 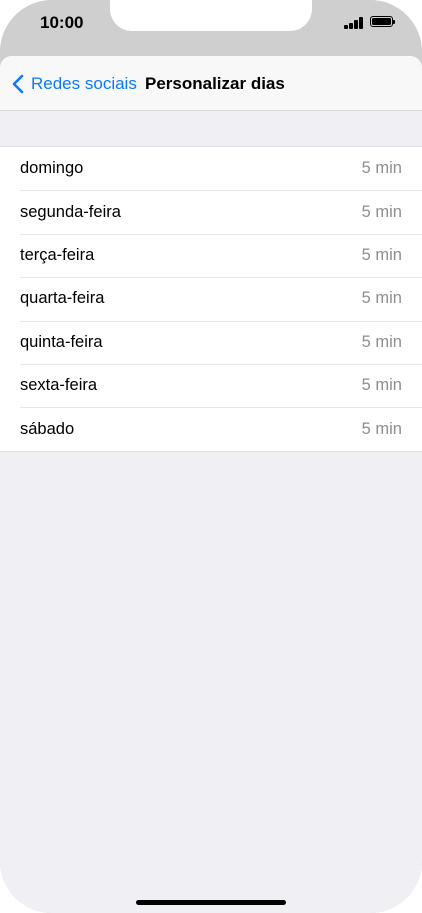 I want to click on day-label: sexta-feira, so click(x=59, y=385).